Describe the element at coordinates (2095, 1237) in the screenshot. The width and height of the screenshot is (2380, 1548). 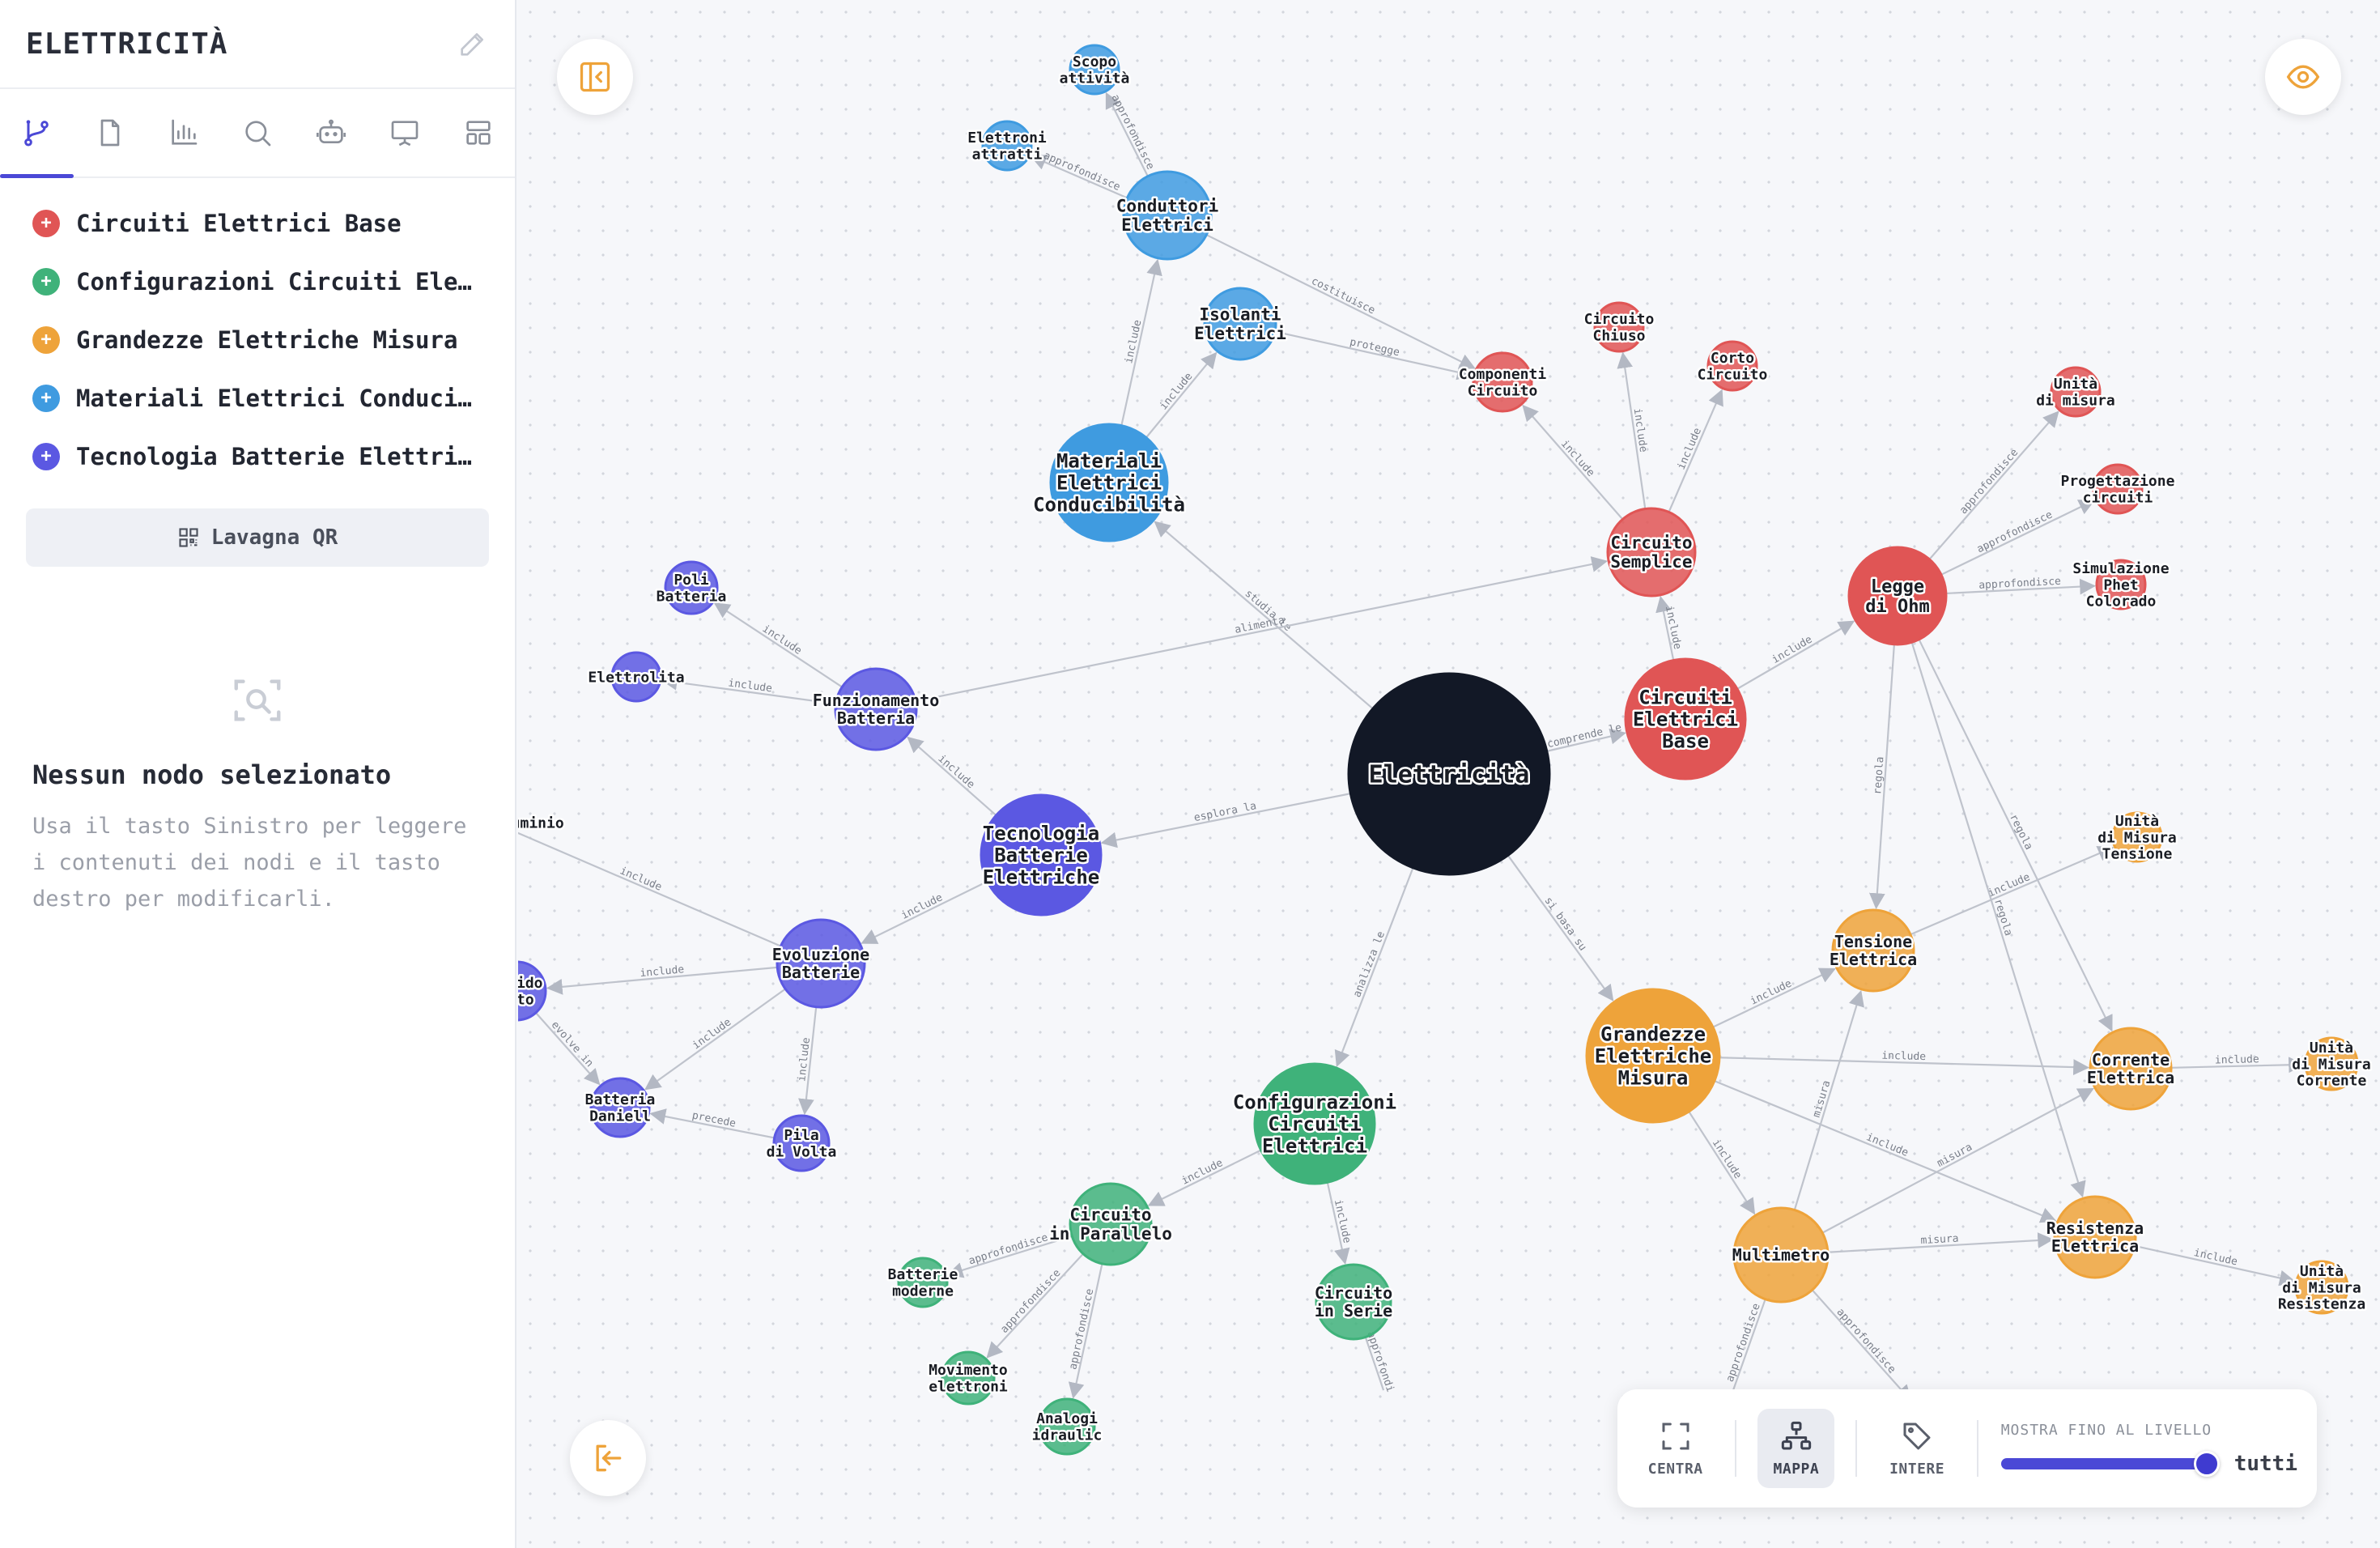
I see `node-res: ResistenzaElettrica` at that location.